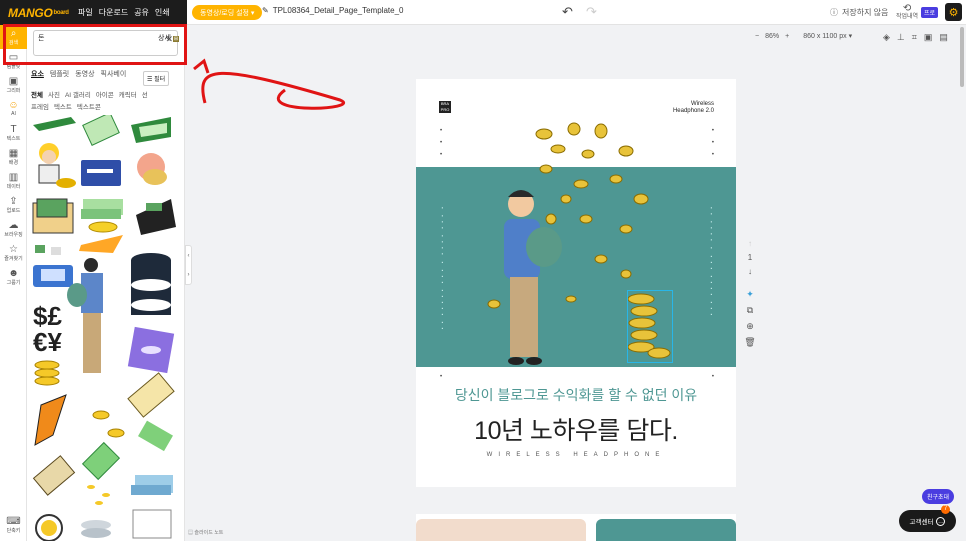 This screenshot has width=966, height=541. Describe the element at coordinates (101, 461) in the screenshot. I see `element-thumb-green-bill` at that location.